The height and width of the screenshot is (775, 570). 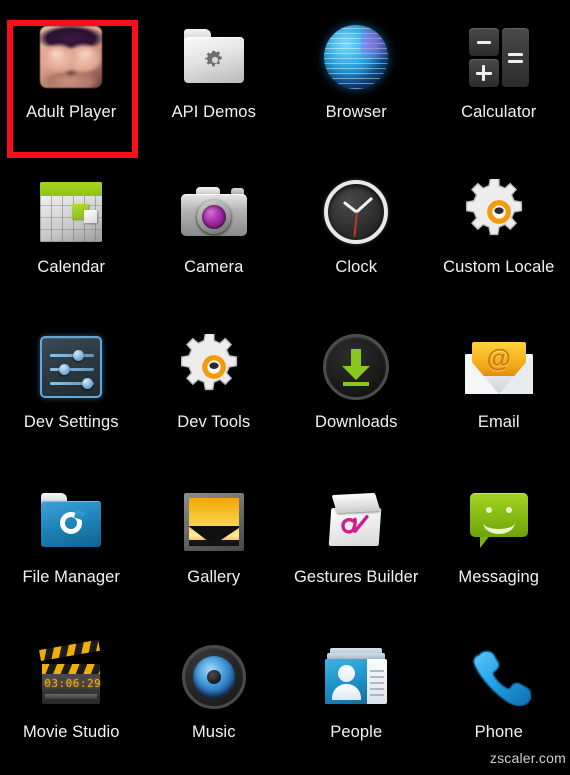 What do you see at coordinates (499, 677) in the screenshot?
I see `handset-icon` at bounding box center [499, 677].